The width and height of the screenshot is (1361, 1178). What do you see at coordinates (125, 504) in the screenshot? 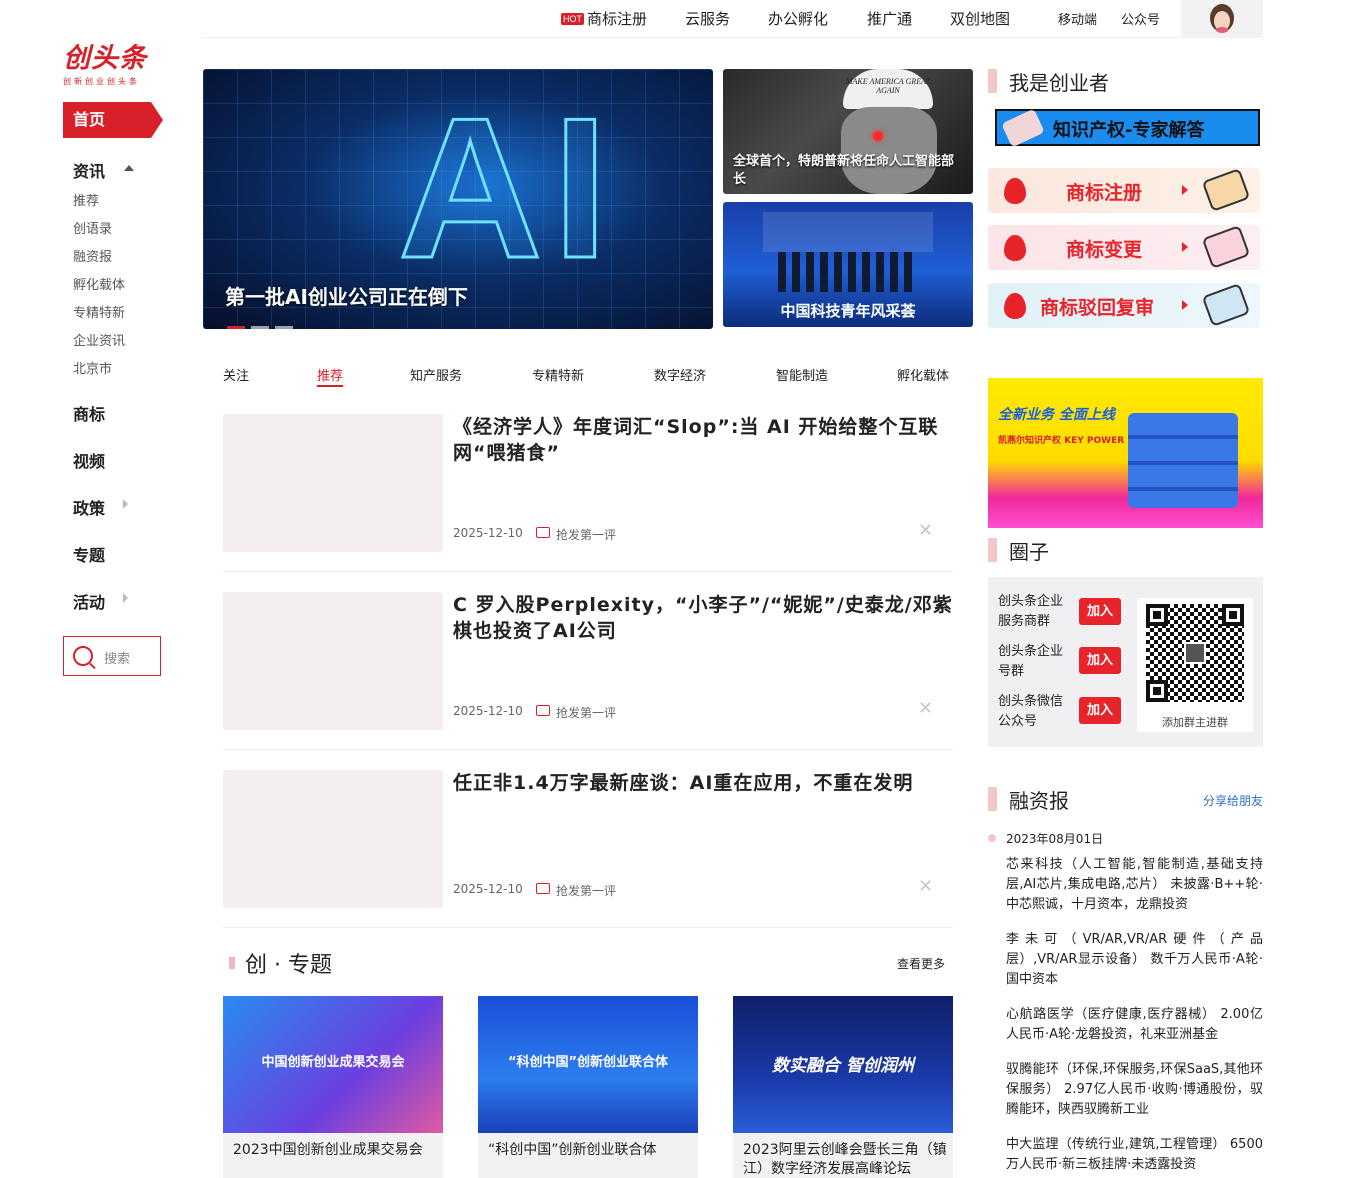
I see `chevron-right-icon` at bounding box center [125, 504].